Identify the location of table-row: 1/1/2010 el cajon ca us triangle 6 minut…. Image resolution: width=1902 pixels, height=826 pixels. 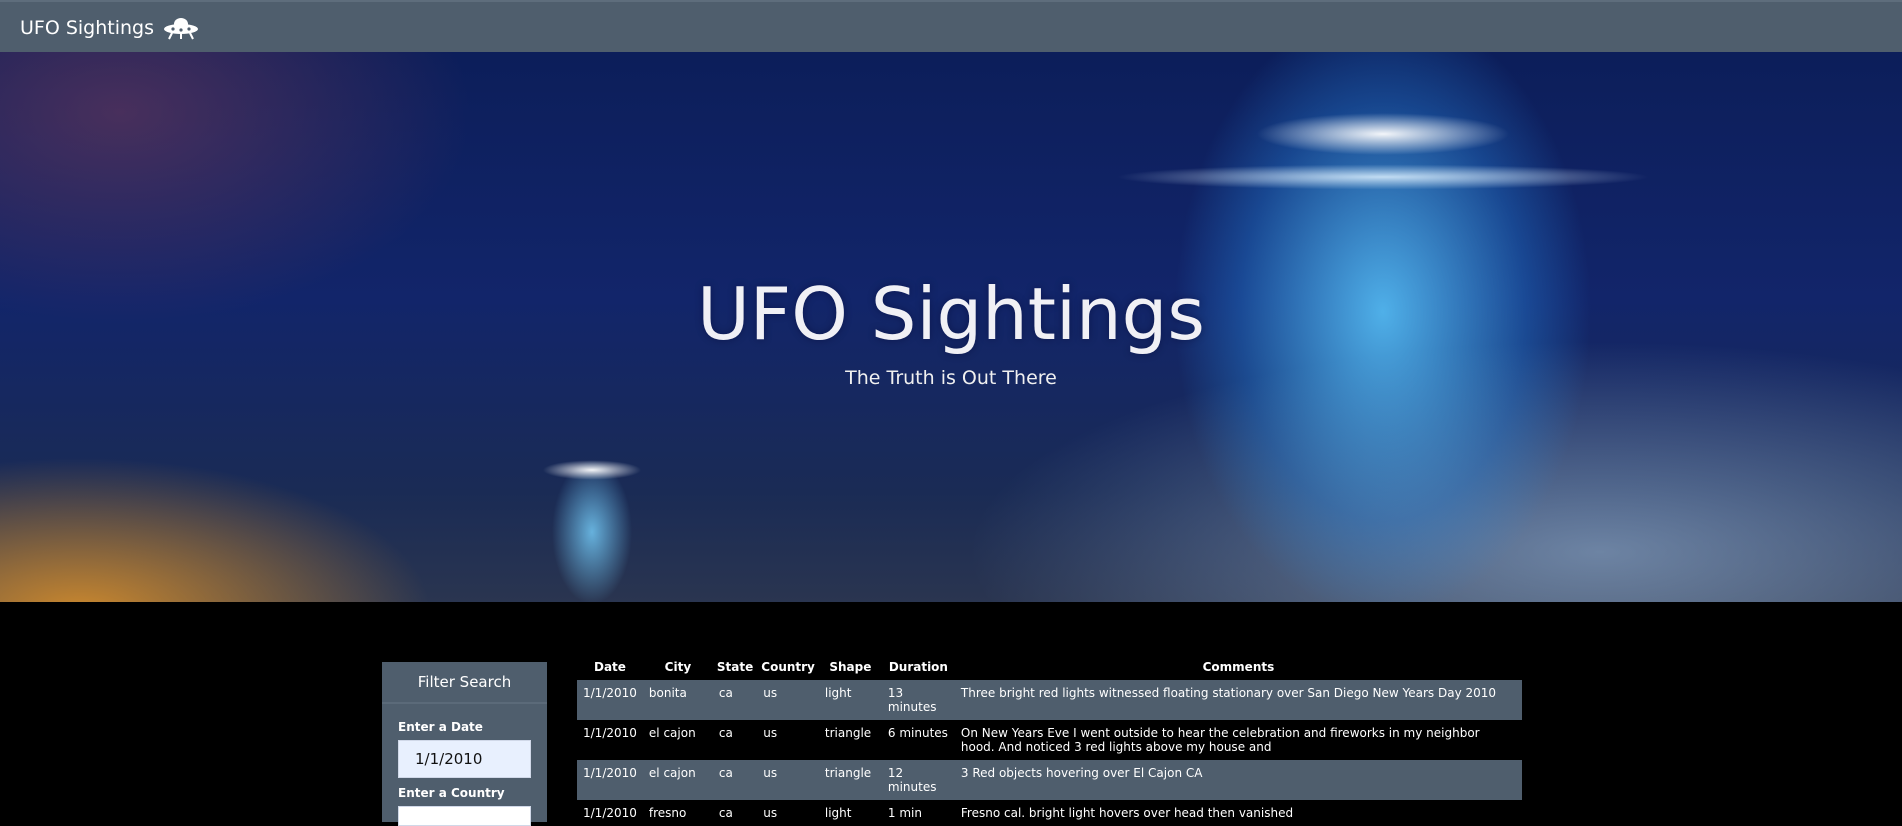
(1049, 740).